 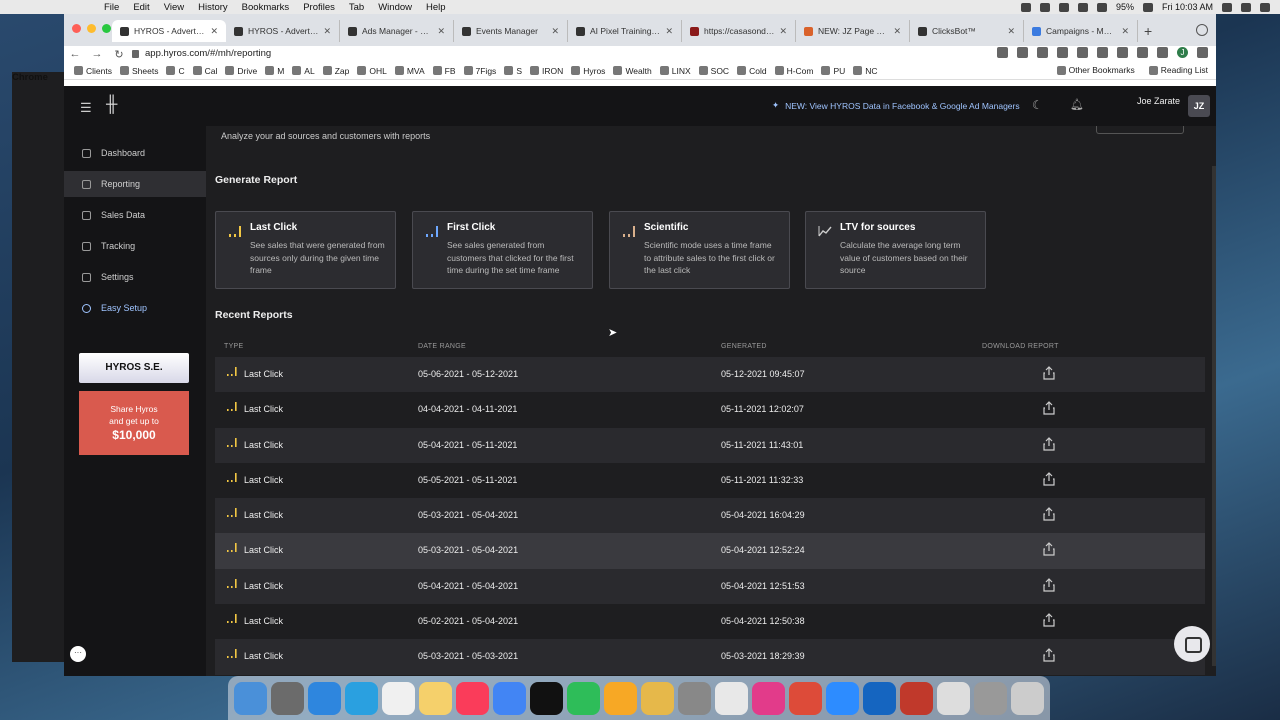 What do you see at coordinates (1044, 7) in the screenshot?
I see `tray-app-icon` at bounding box center [1044, 7].